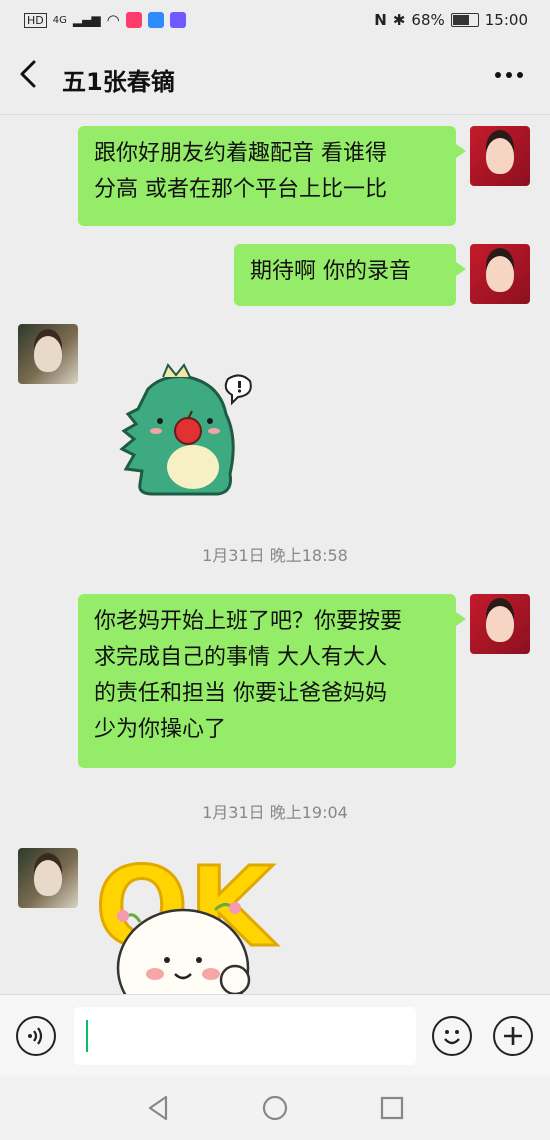  Describe the element at coordinates (133, 20) in the screenshot. I see `app-notification-icon` at that location.